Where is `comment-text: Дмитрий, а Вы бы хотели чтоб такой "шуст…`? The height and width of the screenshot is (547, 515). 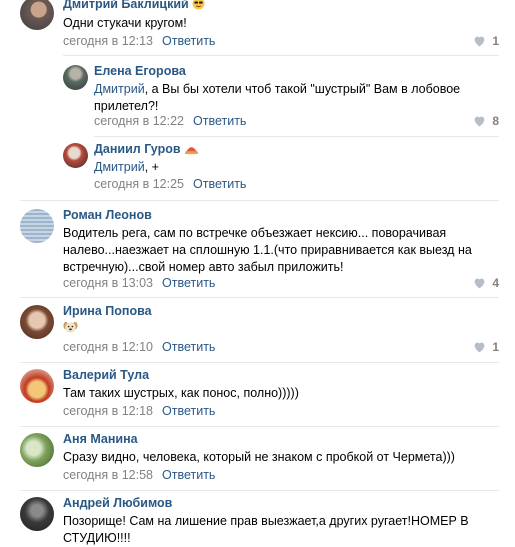 comment-text: Дмитрий, а Вы бы хотели чтоб такой "шуст… is located at coordinates (284, 98).